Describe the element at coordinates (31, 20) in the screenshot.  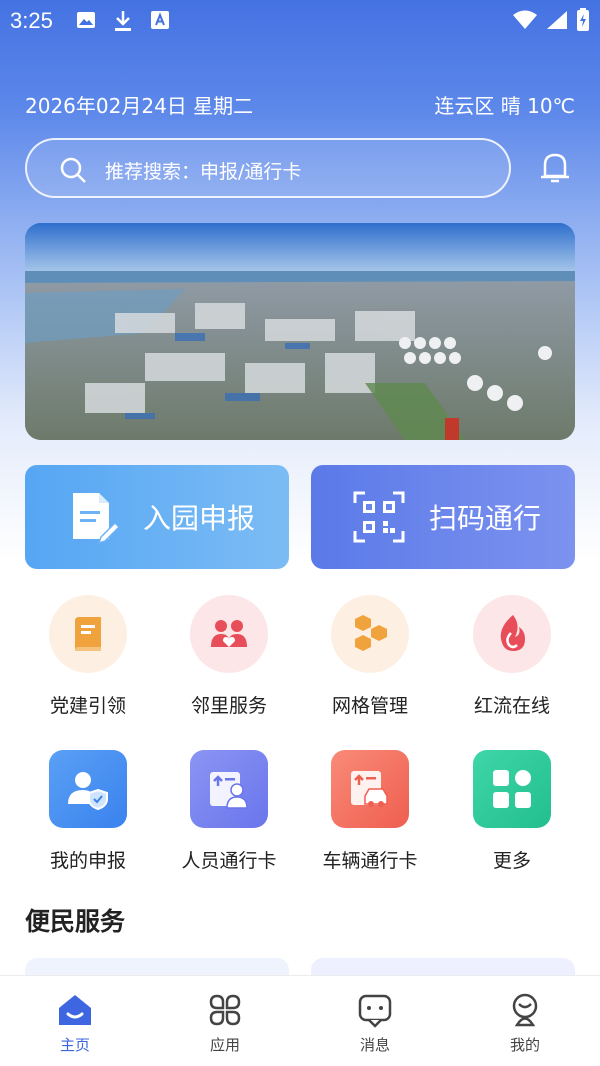
I see `status-time: 3:25` at that location.